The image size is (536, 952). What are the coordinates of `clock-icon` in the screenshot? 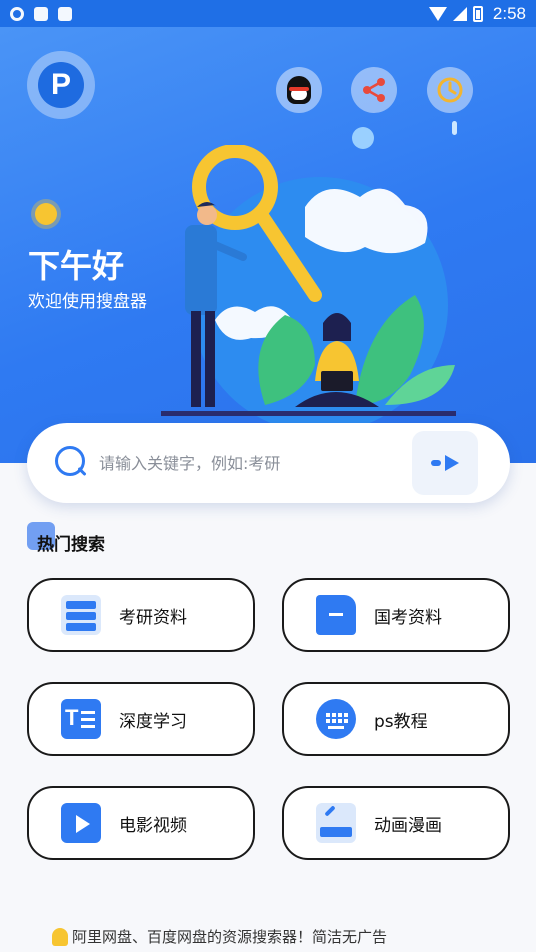 It's located at (450, 90).